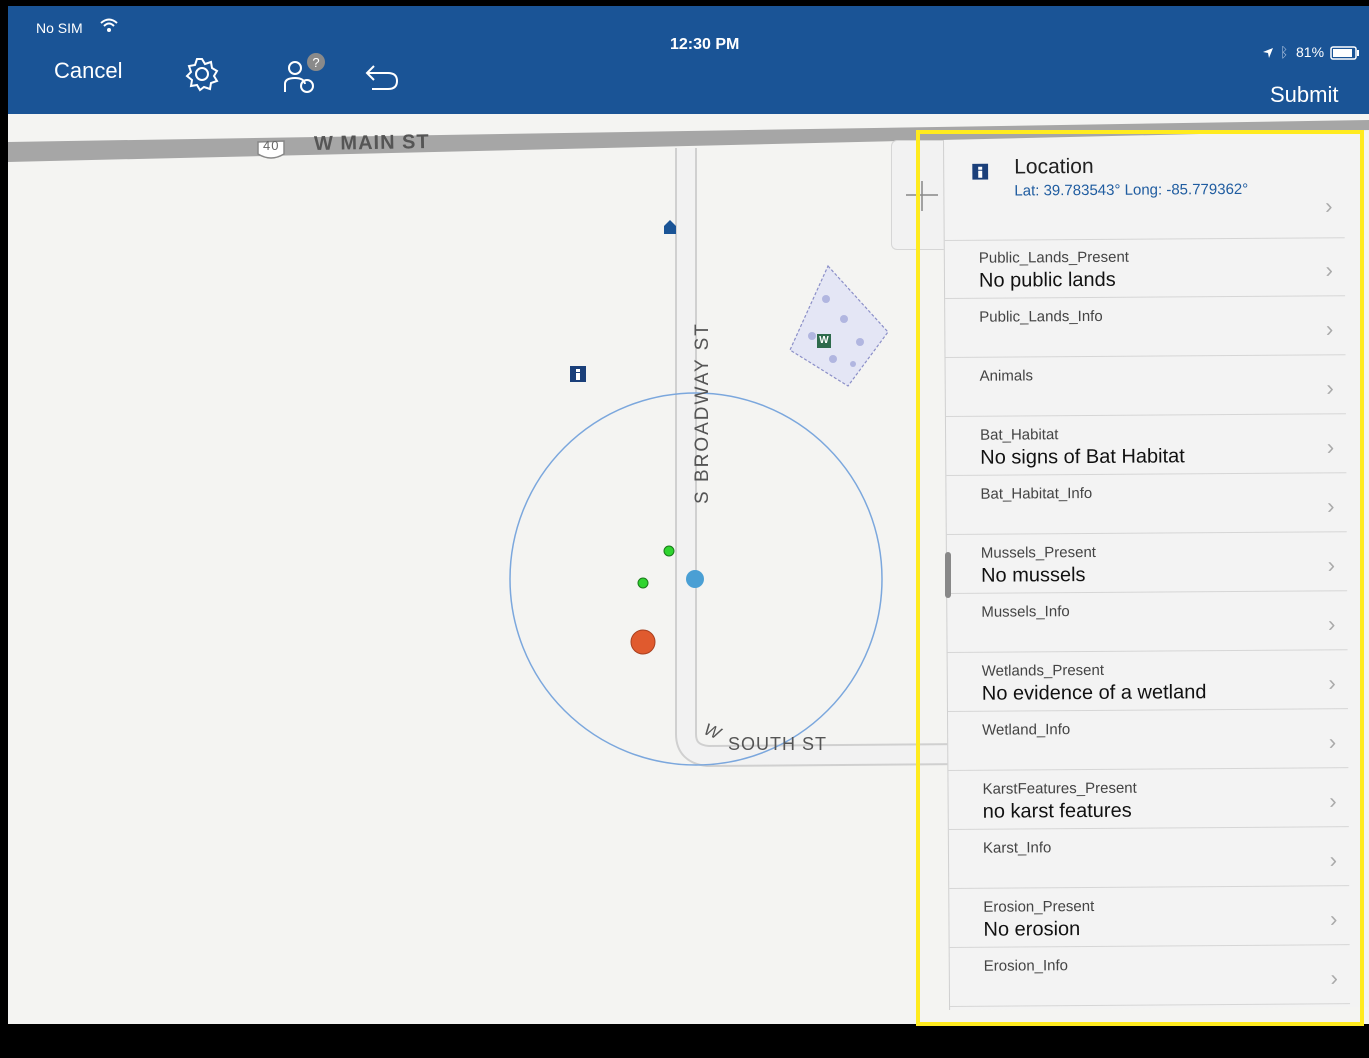 This screenshot has width=1369, height=1058. Describe the element at coordinates (1145, 327) in the screenshot. I see `field-public-lands-info: Public_Lands_Info ›` at that location.